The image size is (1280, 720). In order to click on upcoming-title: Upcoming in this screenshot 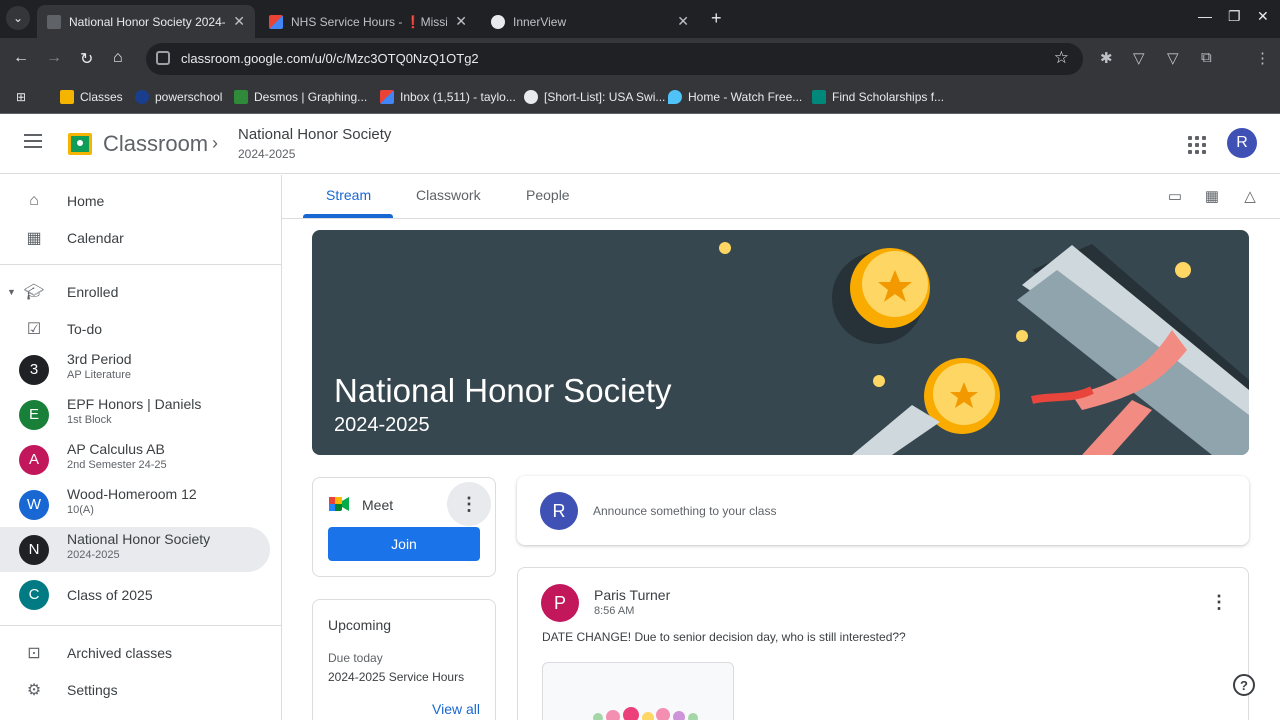, I will do `click(360, 625)`.